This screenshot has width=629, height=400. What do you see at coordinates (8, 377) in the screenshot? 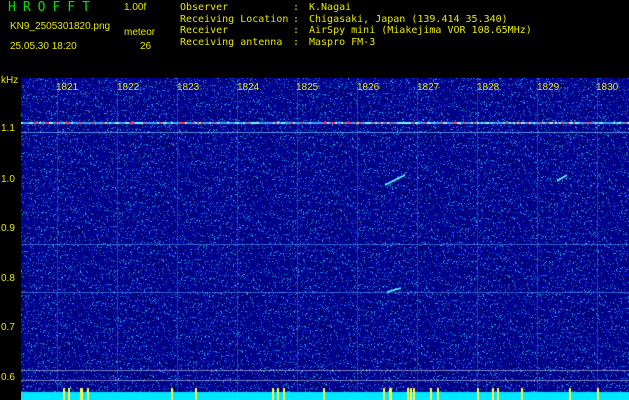
I see `y-tick-label: 0.6` at bounding box center [8, 377].